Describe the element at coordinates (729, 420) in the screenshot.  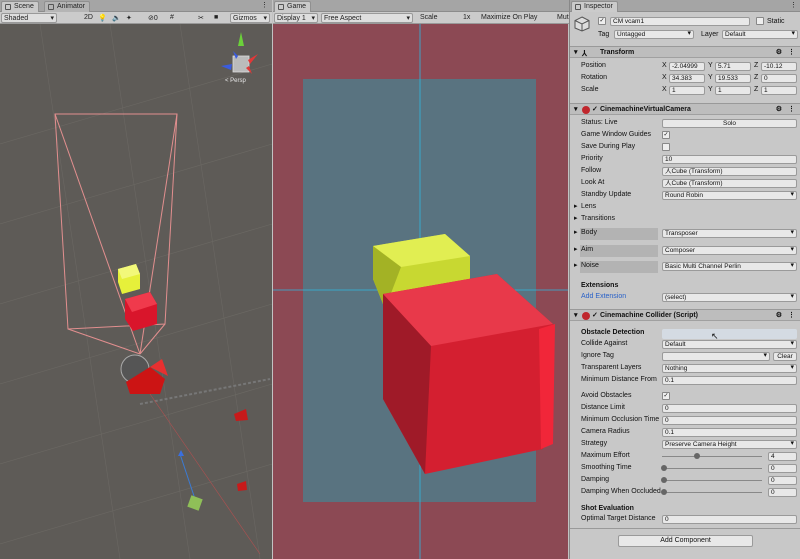
I see `min-occlusion-field: 0` at that location.